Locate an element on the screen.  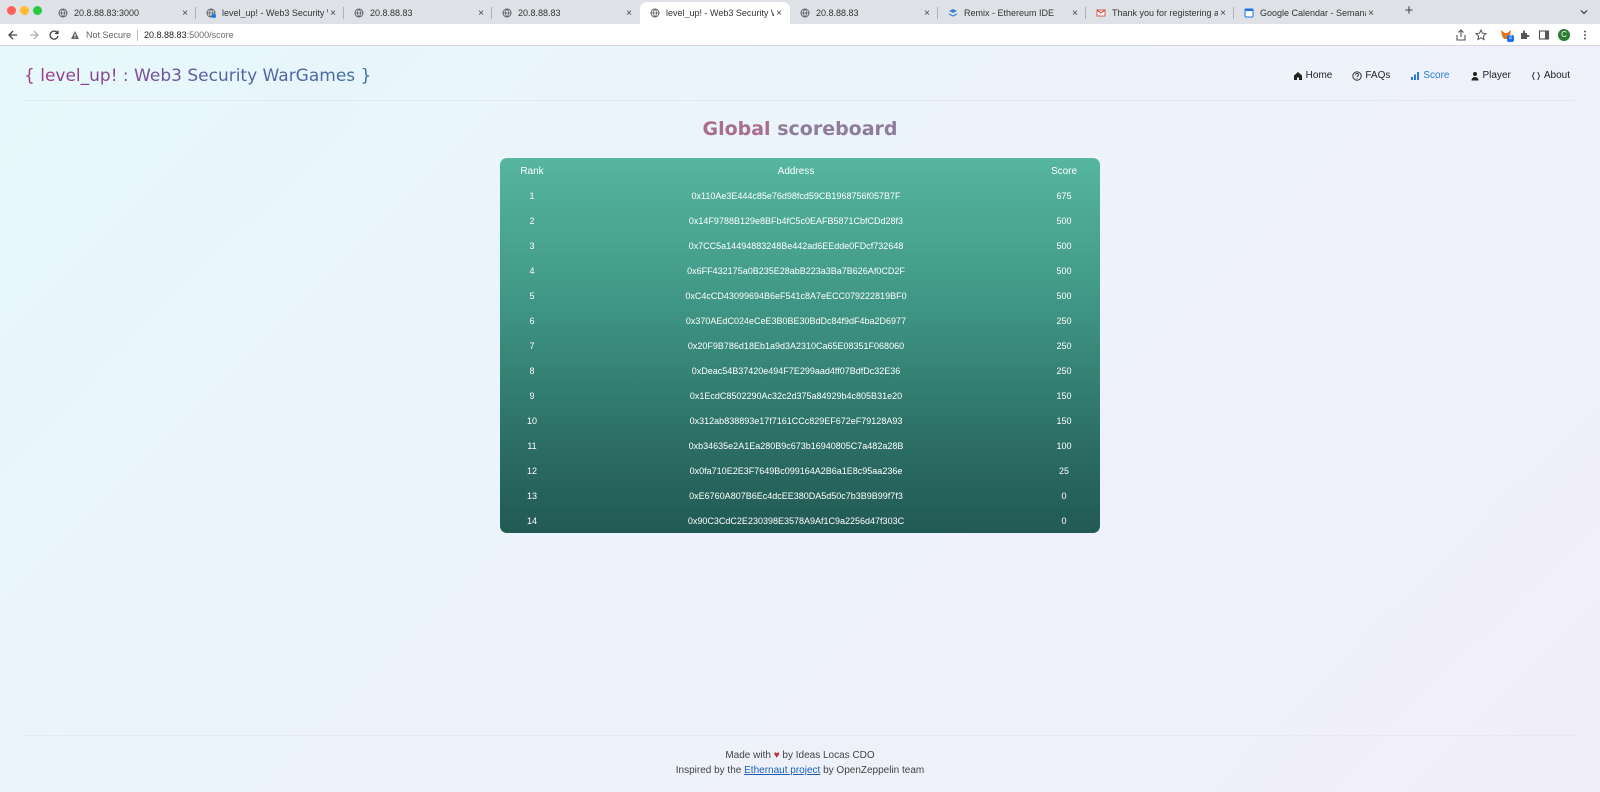
reload-icon is located at coordinates (54, 35).